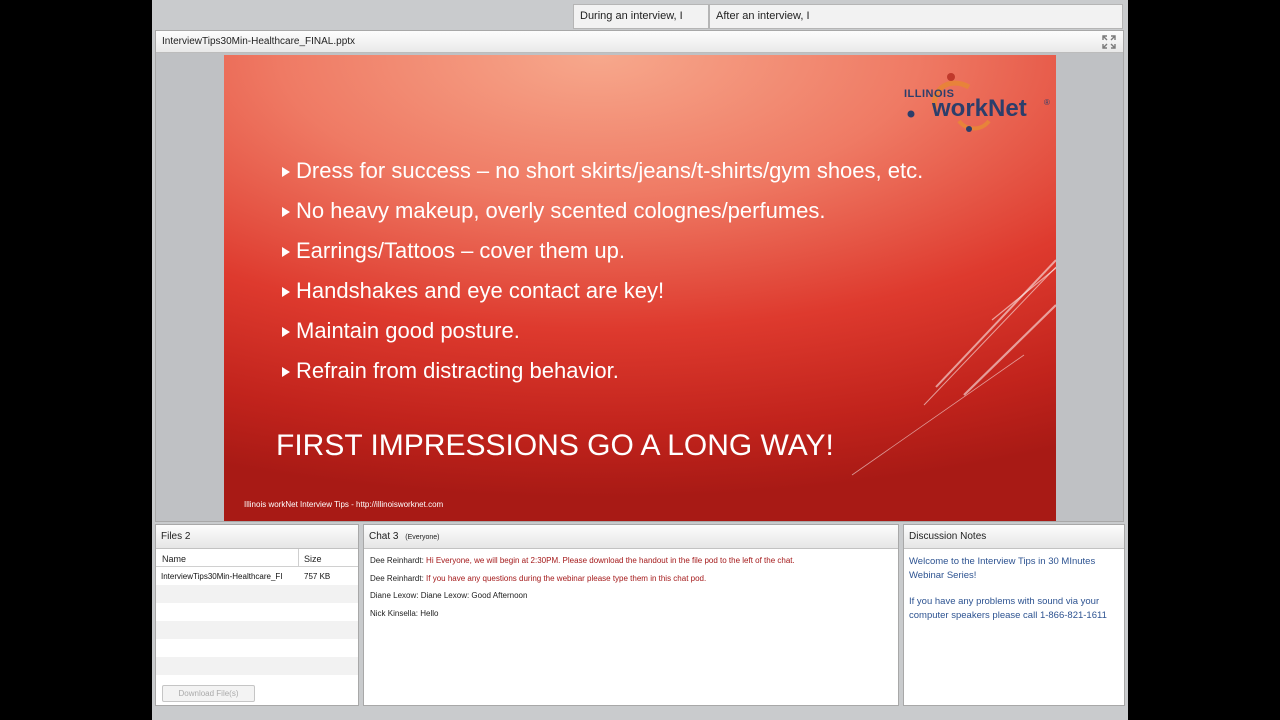  I want to click on chat-sender: Diane Lexow:, so click(394, 595).